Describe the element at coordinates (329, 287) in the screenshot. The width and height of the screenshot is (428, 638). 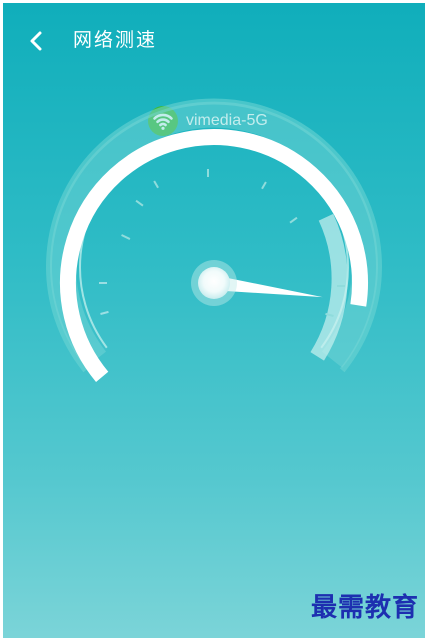
I see `gauge-track` at that location.